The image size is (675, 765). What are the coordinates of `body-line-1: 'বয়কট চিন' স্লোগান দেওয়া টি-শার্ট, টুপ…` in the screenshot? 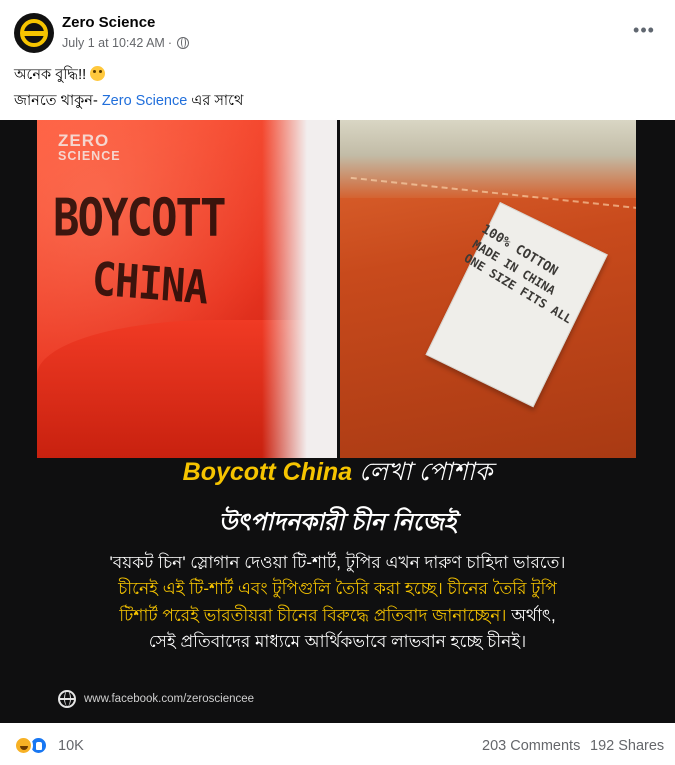 It's located at (337, 562).